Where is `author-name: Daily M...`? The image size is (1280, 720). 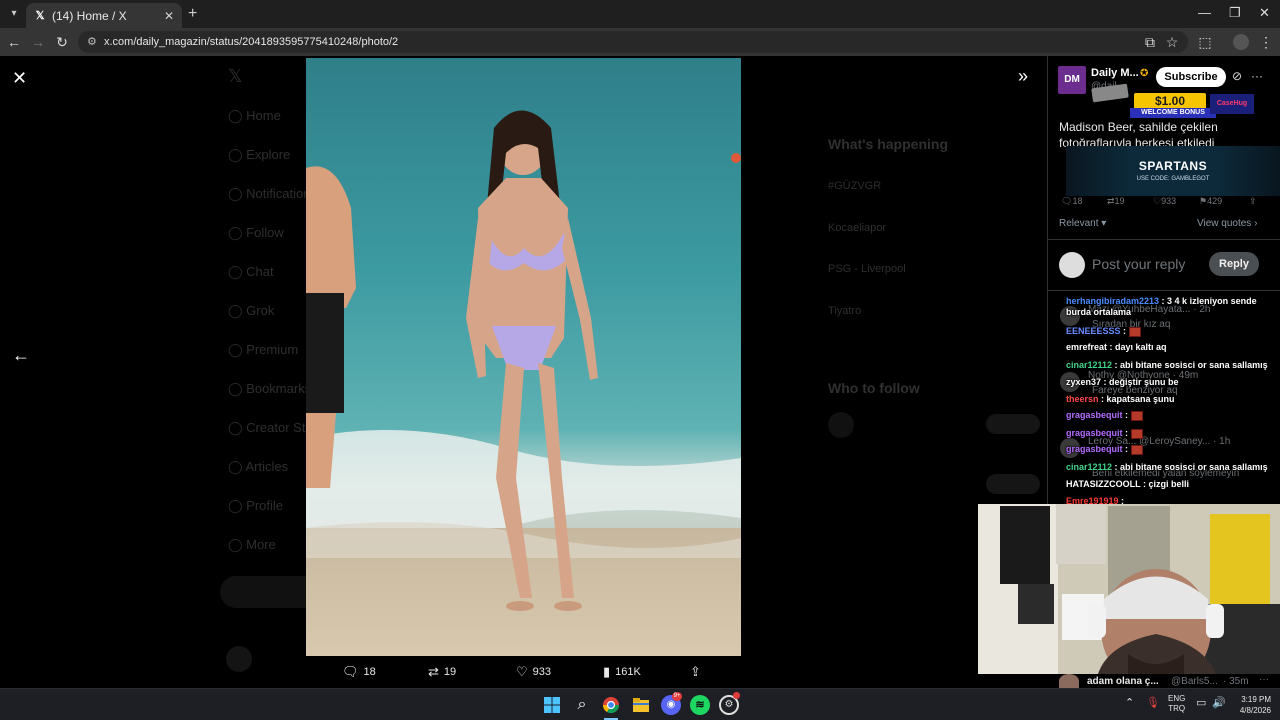
author-name: Daily M... is located at coordinates (1115, 73).